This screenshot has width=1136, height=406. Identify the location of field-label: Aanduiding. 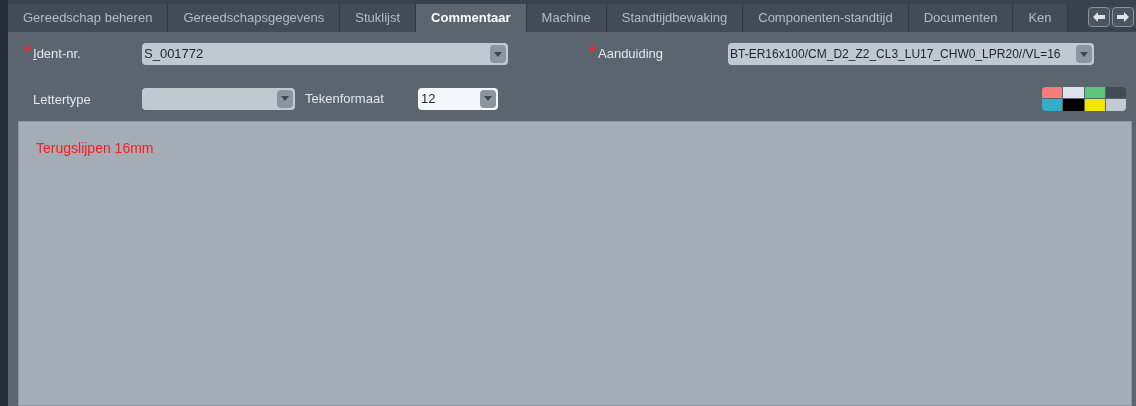
(631, 54).